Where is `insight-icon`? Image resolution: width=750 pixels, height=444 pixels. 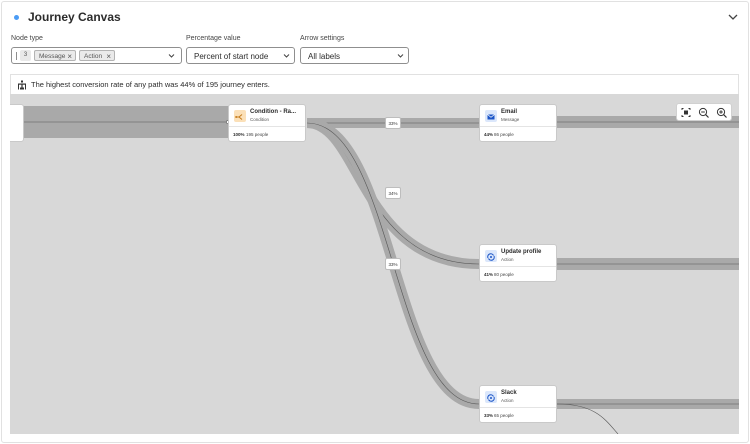
insight-icon is located at coordinates (22, 85).